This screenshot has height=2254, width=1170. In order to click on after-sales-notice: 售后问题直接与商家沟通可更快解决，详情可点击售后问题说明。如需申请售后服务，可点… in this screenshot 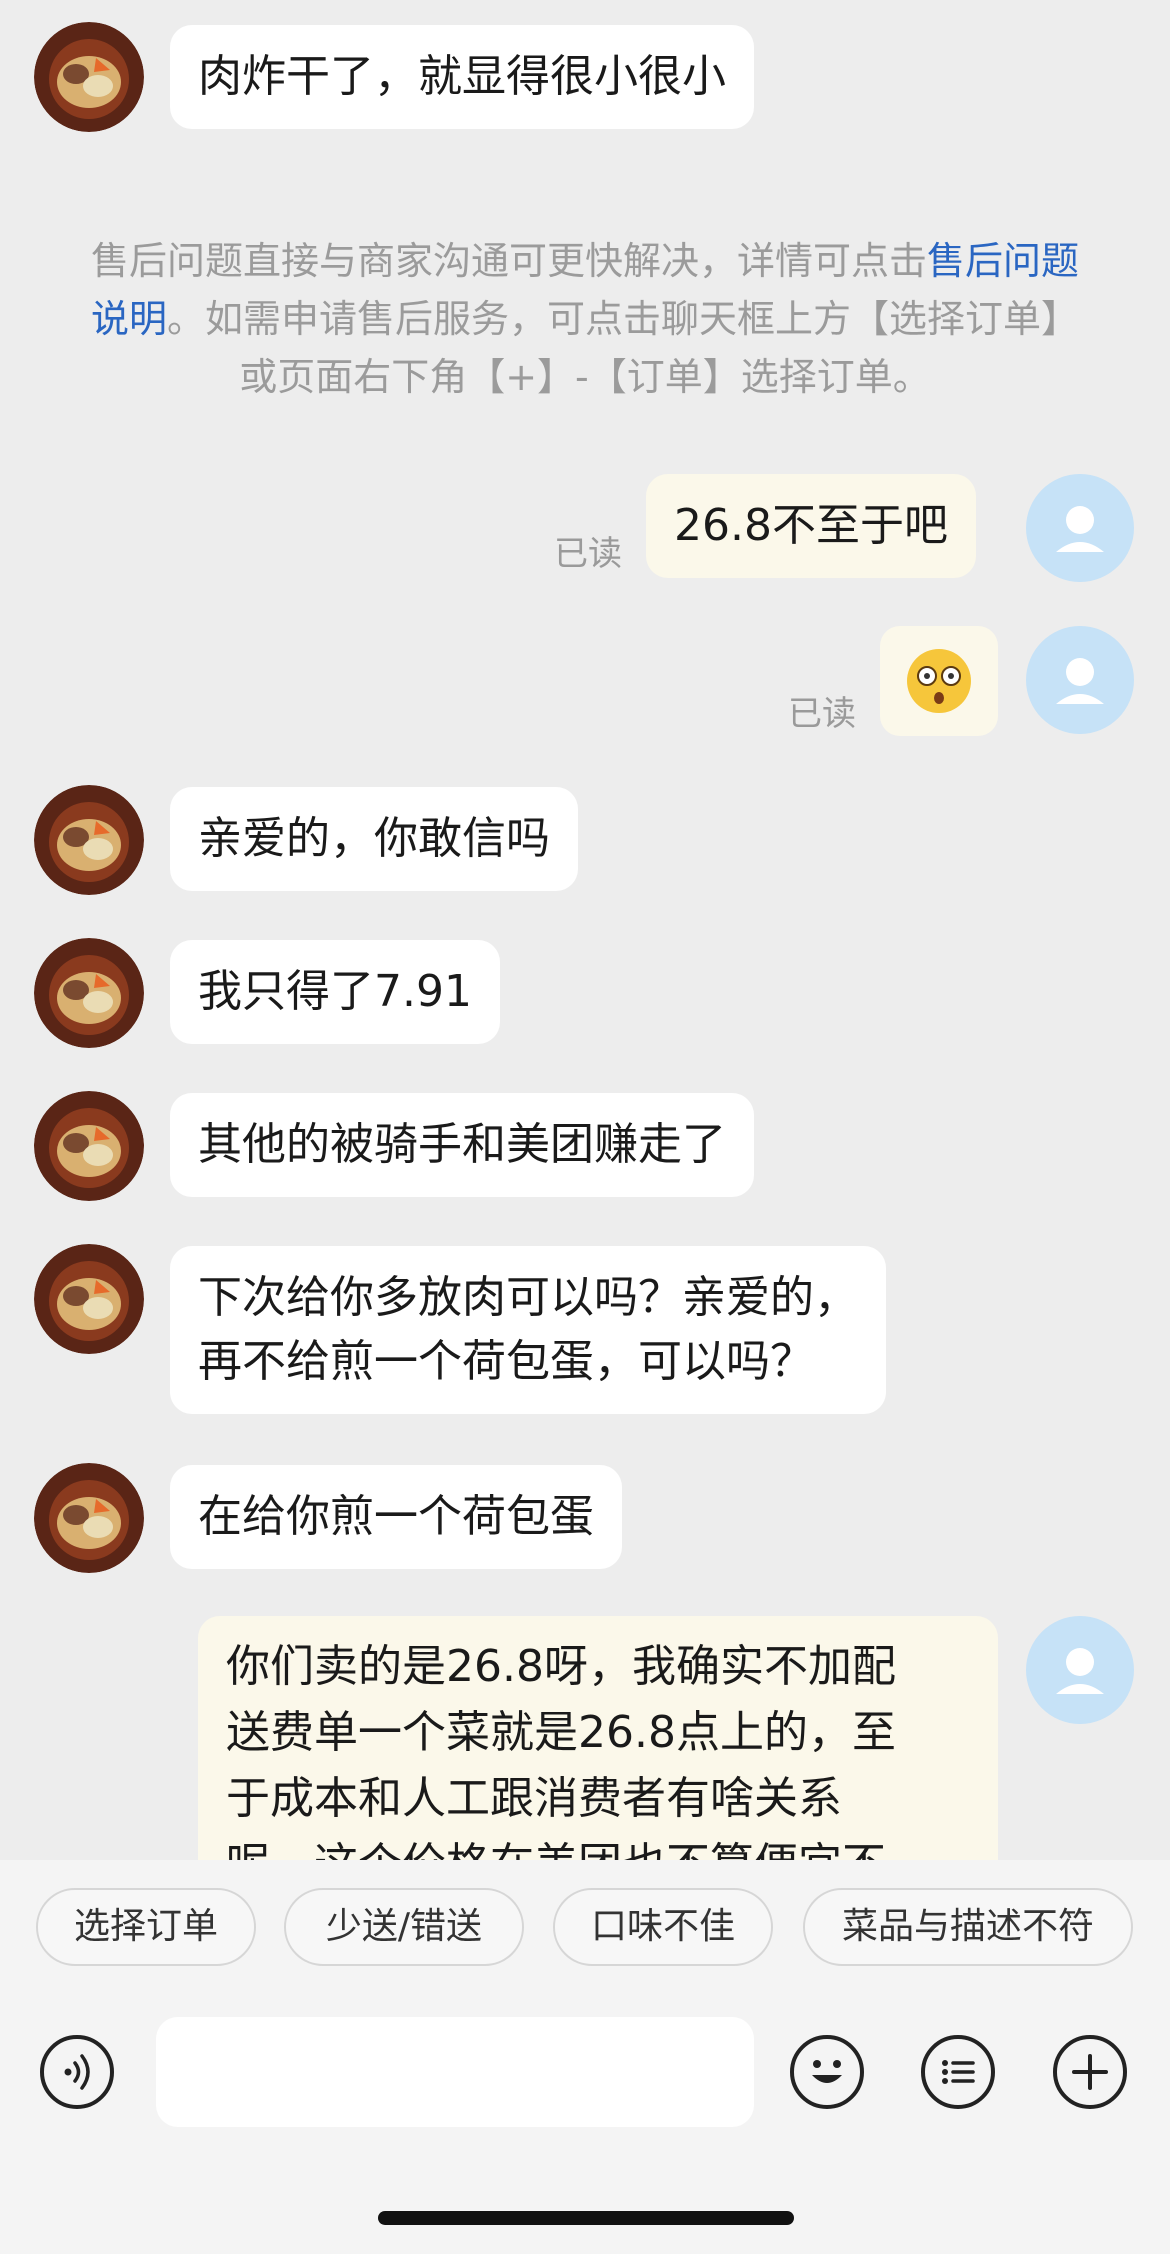, I will do `click(585, 319)`.